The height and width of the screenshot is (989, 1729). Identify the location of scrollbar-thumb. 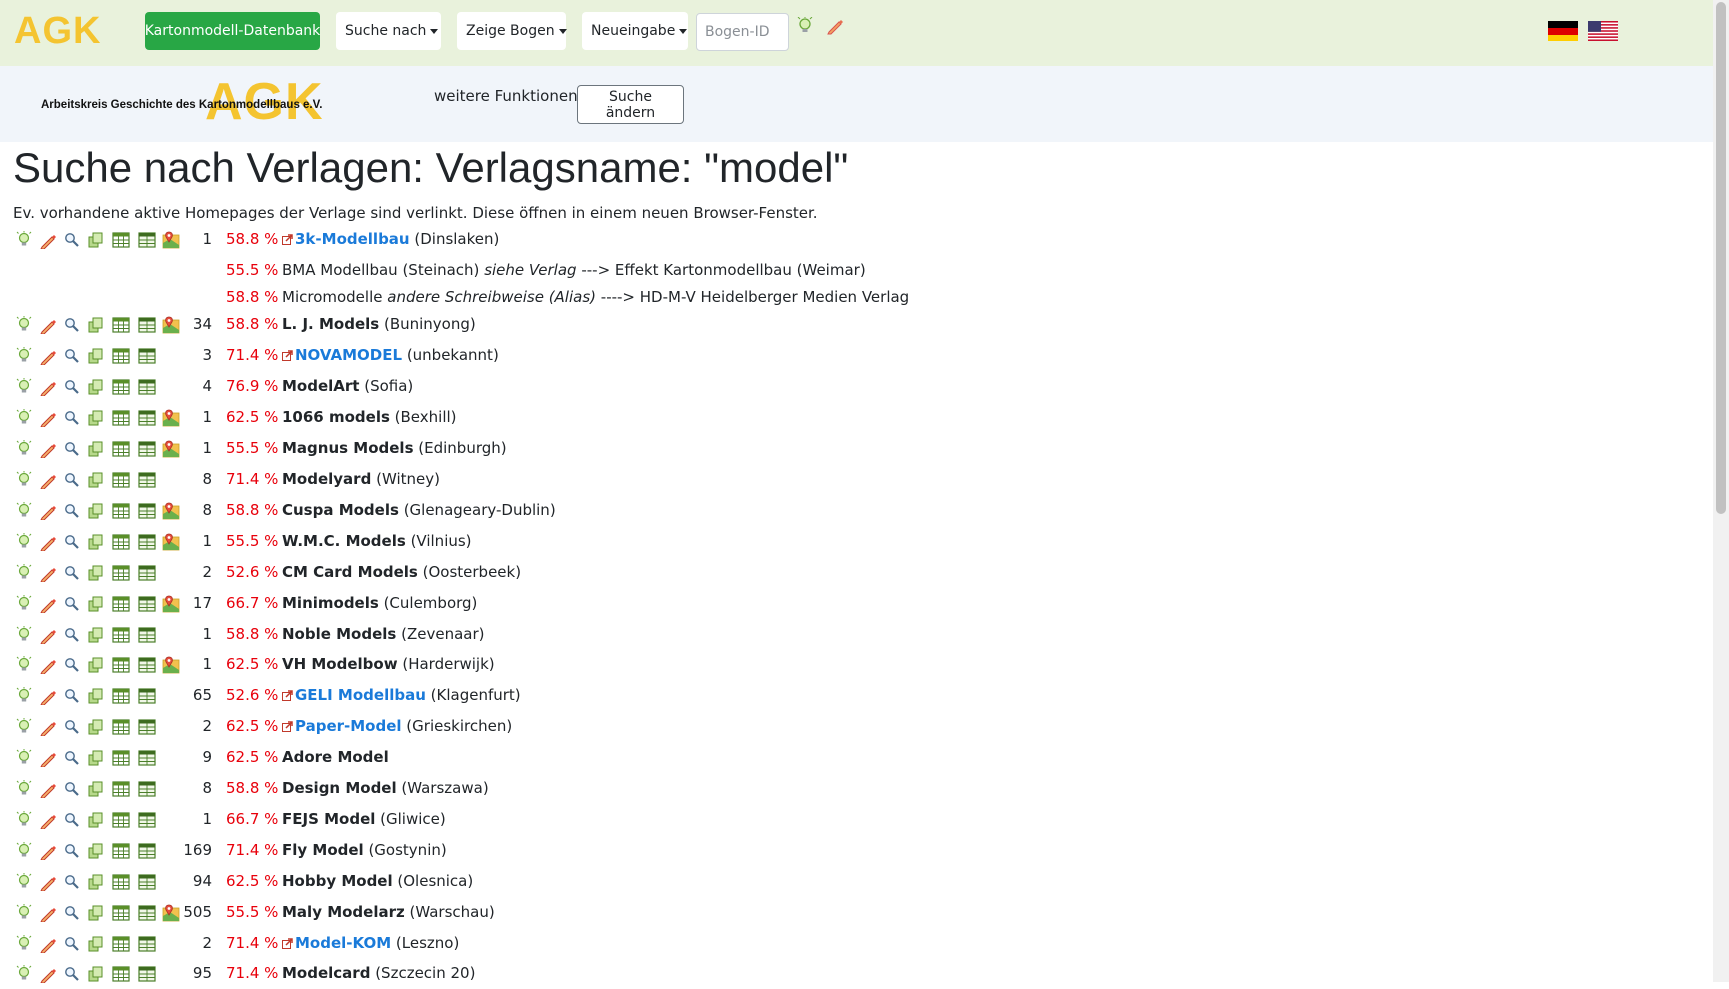
(1721, 258).